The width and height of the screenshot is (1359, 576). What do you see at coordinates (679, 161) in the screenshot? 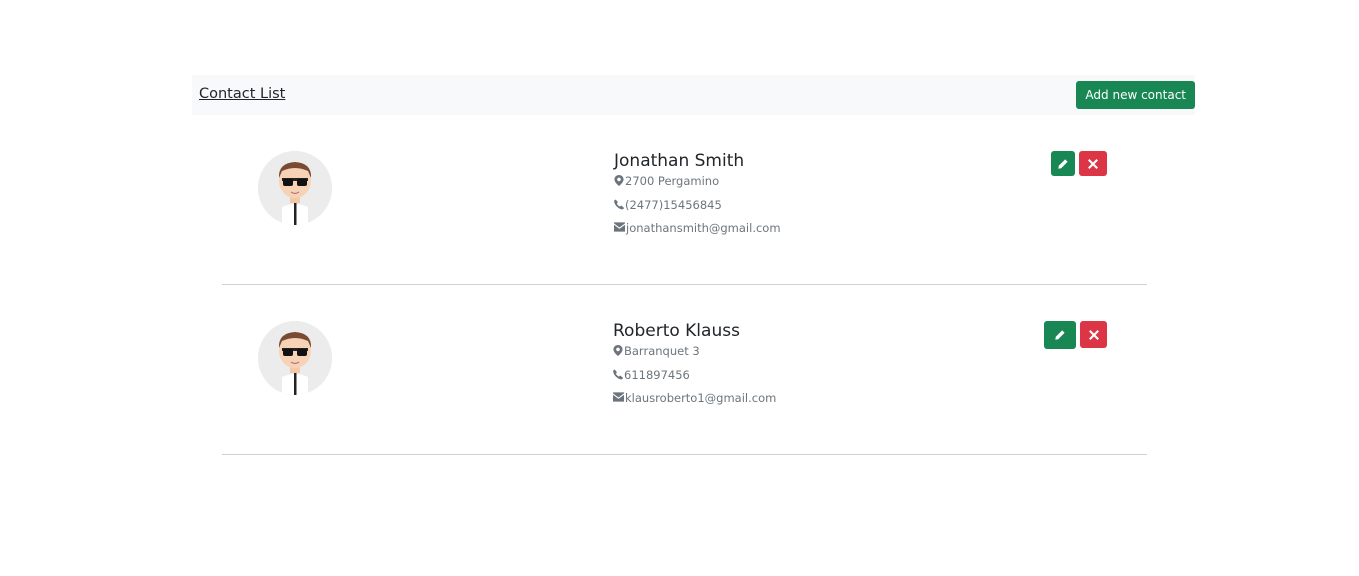
I see `contact-name: Jonathan Smith` at bounding box center [679, 161].